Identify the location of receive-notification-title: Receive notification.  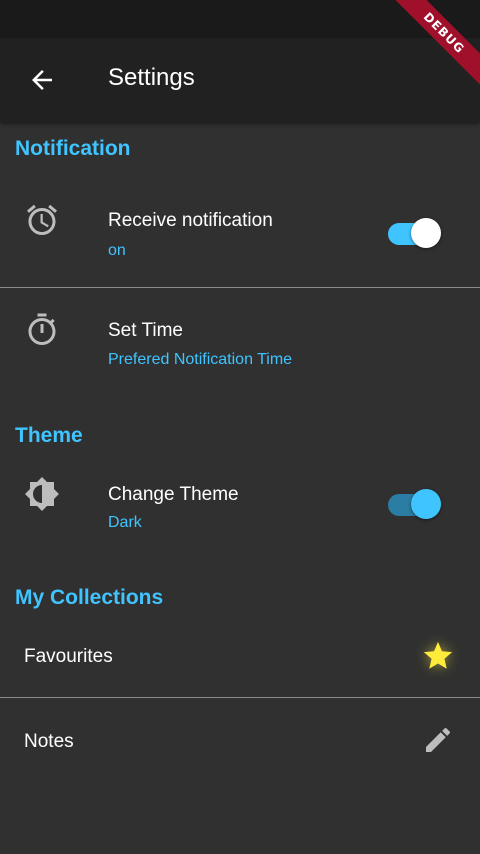
(190, 220).